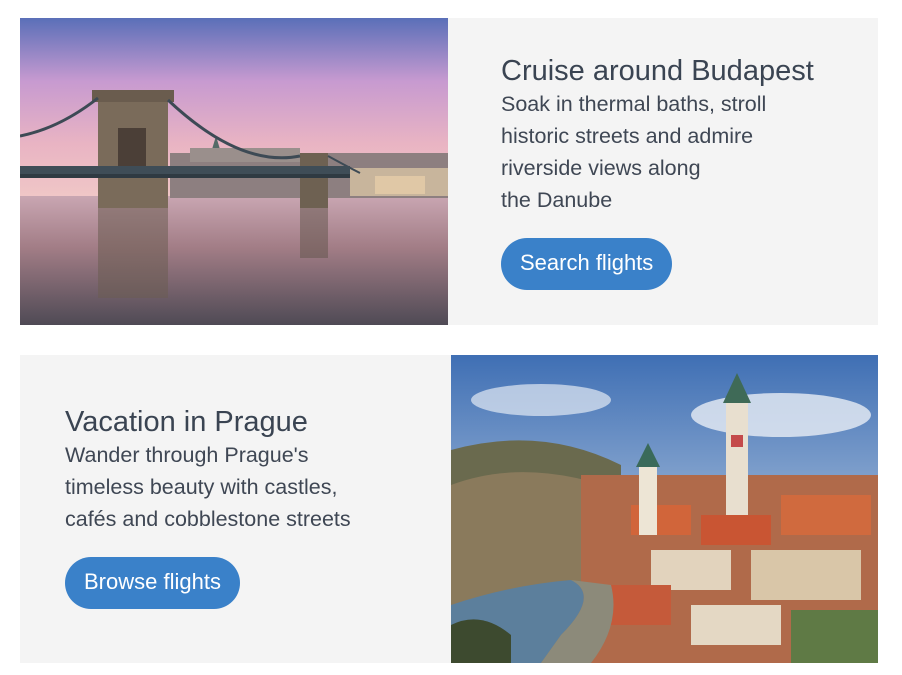 The height and width of the screenshot is (675, 902). I want to click on prague-title: Vacation in Prague, so click(186, 422).